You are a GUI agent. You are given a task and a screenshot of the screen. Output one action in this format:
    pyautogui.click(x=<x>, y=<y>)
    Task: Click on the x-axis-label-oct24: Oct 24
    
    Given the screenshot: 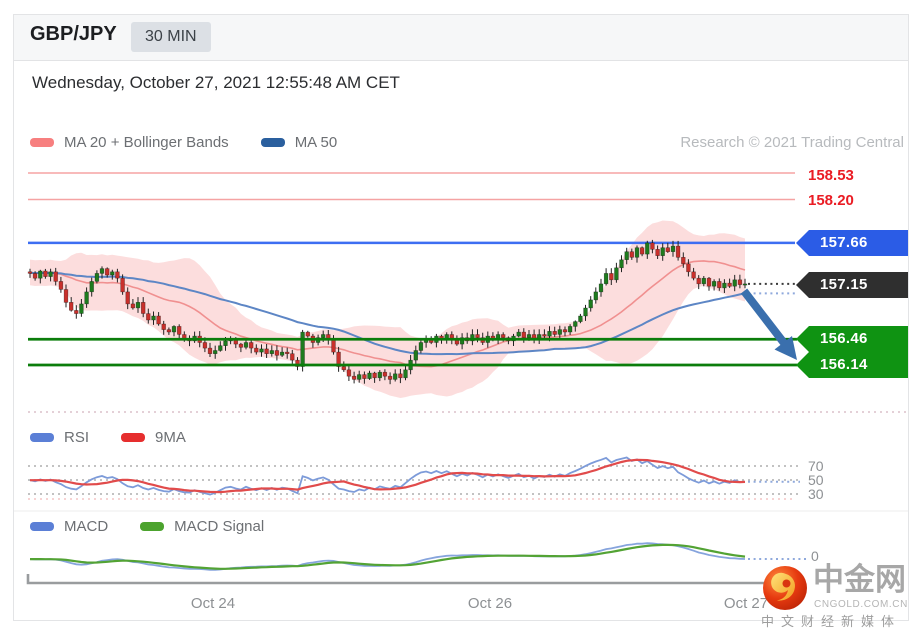 What is the action you would take?
    pyautogui.click(x=213, y=603)
    